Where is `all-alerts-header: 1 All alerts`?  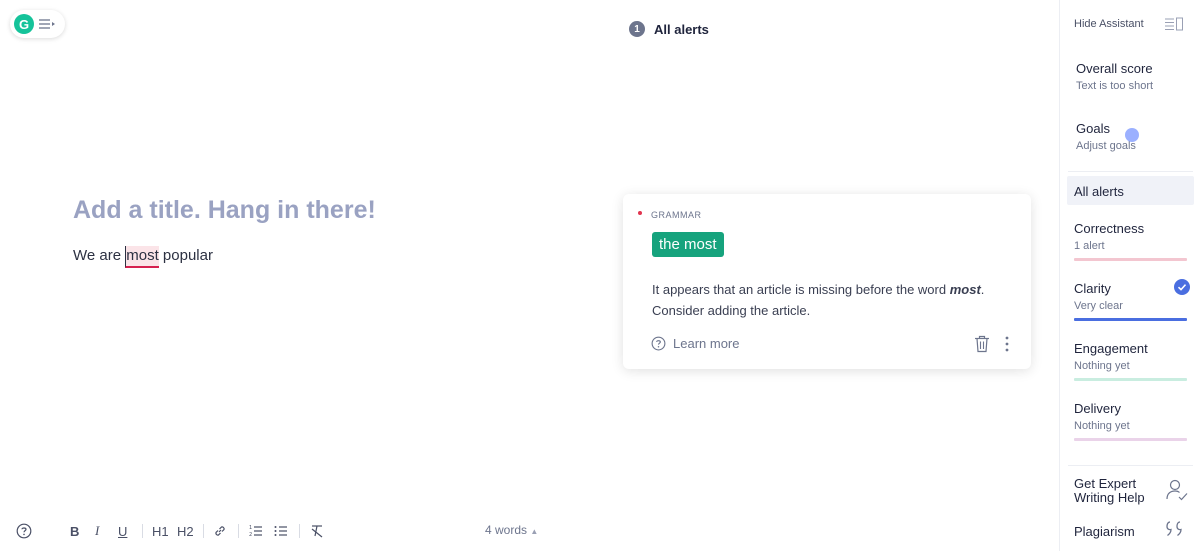
all-alerts-header: 1 All alerts is located at coordinates (669, 29).